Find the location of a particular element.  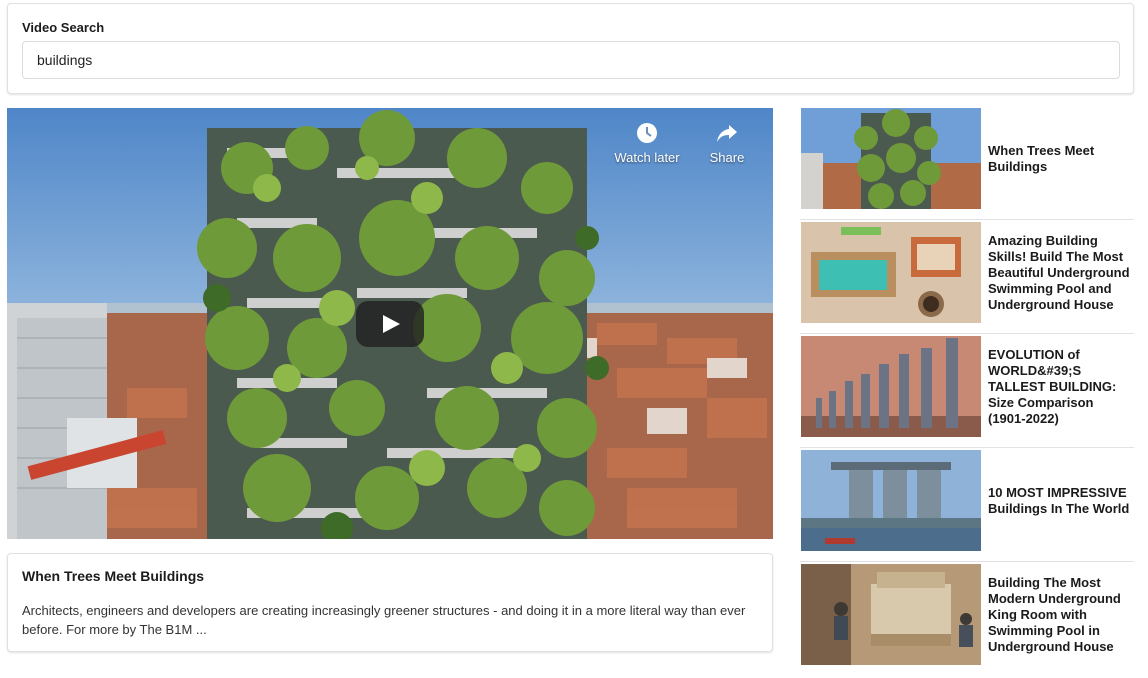

play-button is located at coordinates (390, 324).